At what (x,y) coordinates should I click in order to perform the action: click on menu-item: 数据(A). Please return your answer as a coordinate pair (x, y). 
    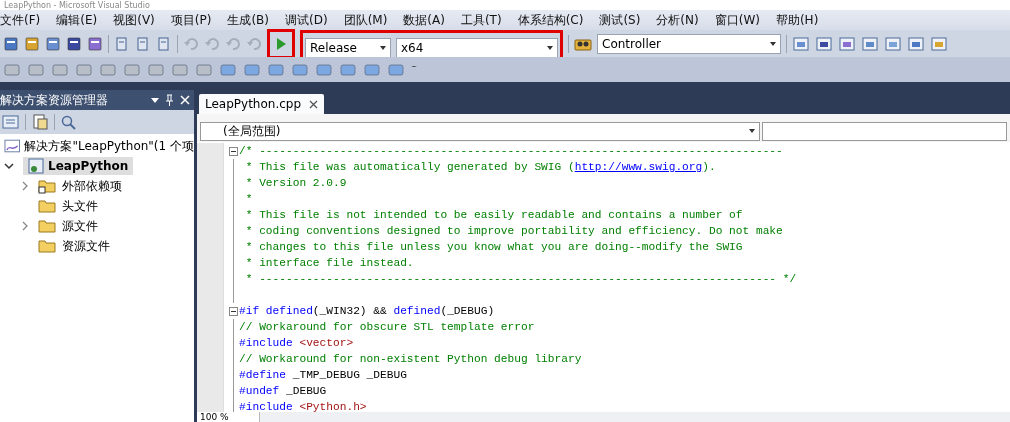
    Looking at the image, I should click on (425, 20).